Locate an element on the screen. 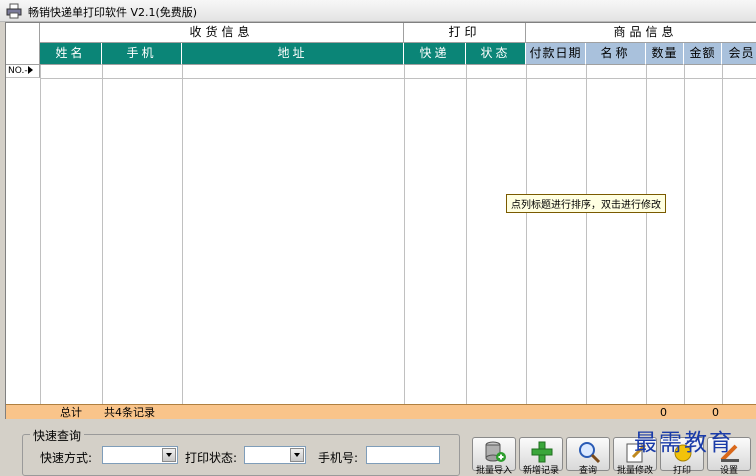  column-header-address: 地址 is located at coordinates (293, 54).